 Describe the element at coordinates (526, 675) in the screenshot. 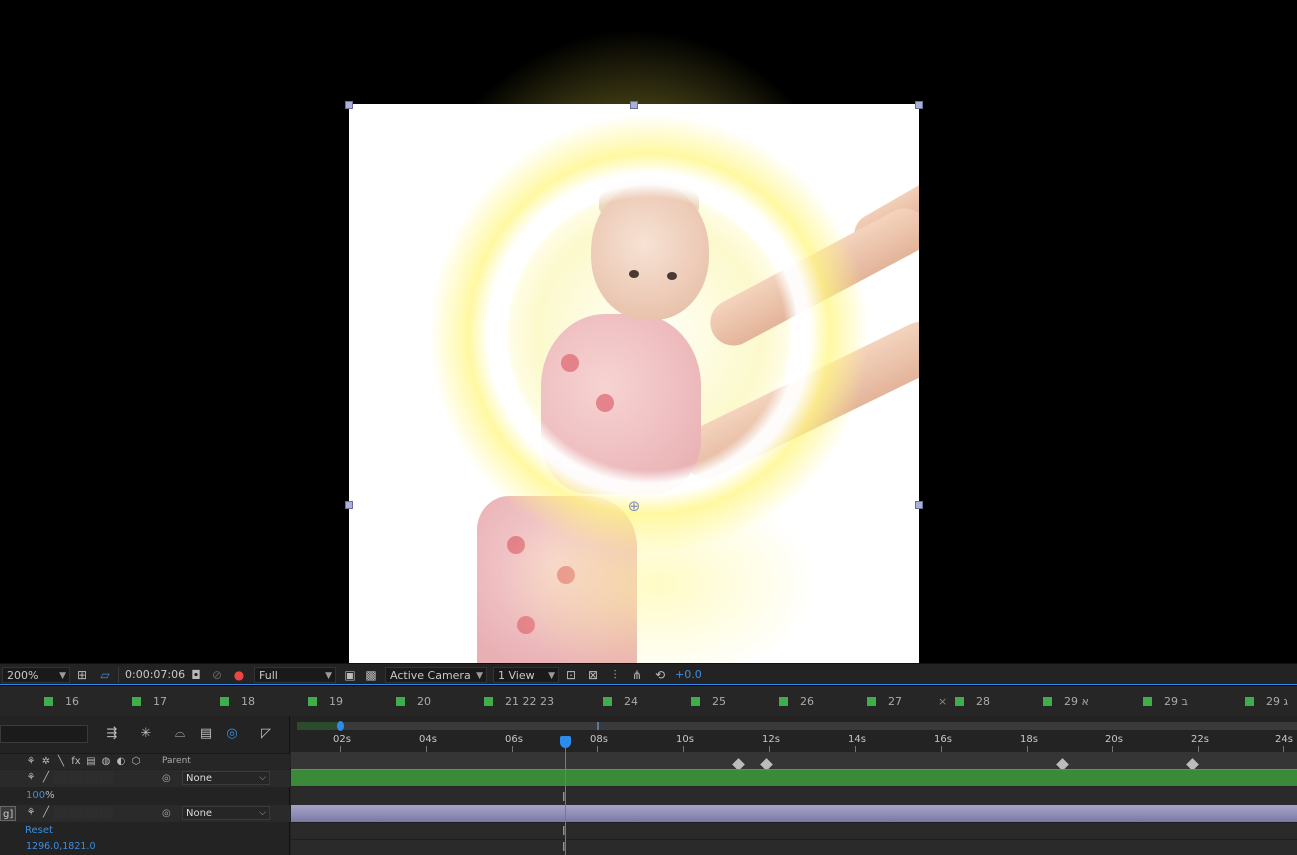

I see `views-dropdown: 1 View ▼` at that location.